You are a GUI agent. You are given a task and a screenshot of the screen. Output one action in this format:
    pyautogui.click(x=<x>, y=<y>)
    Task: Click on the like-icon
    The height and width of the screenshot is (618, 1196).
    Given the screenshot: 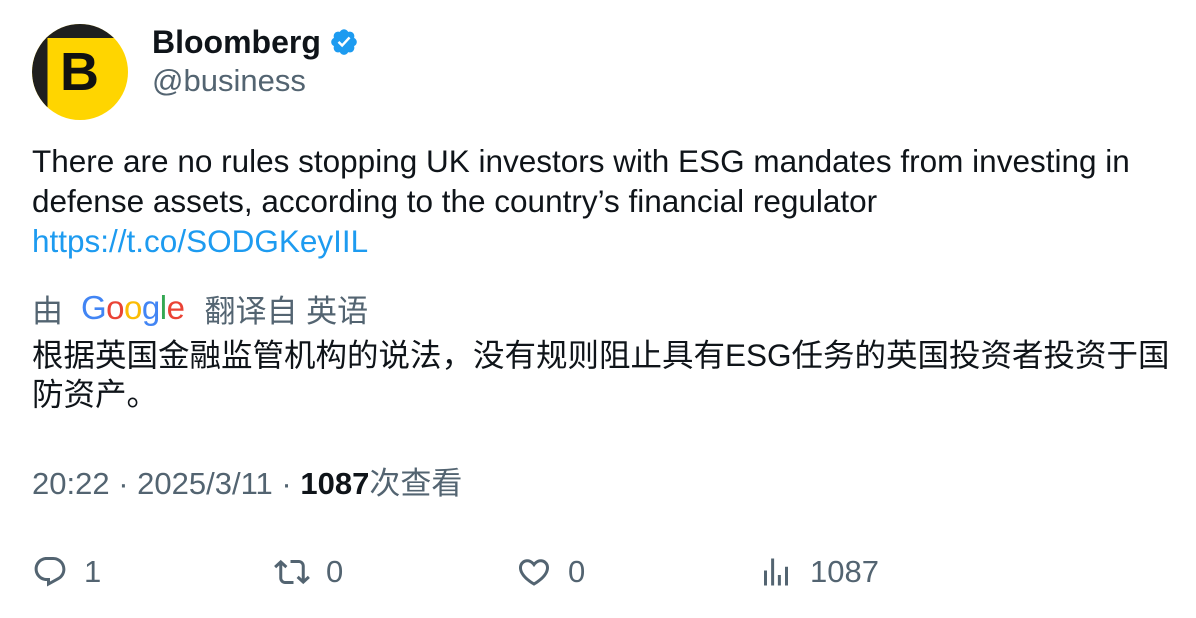 What is the action you would take?
    pyautogui.click(x=534, y=572)
    